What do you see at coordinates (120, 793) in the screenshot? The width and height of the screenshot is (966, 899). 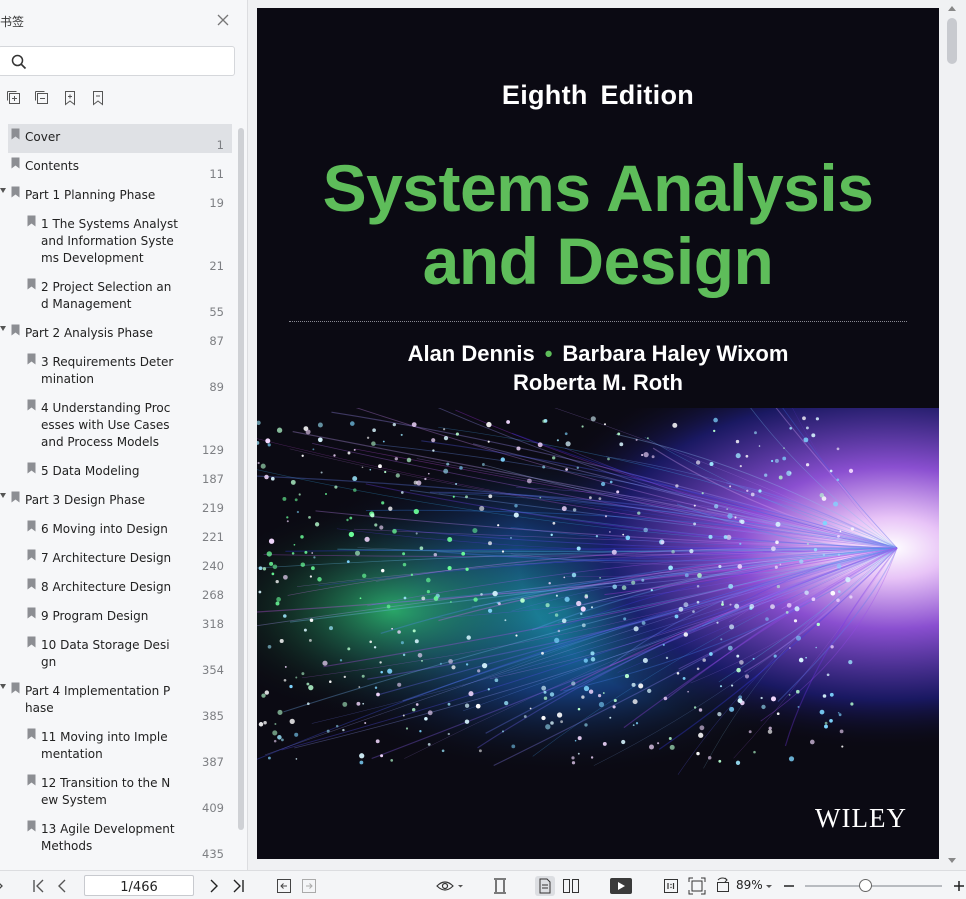 I see `bookmark-item: 12 Transition to the N ew System 409` at bounding box center [120, 793].